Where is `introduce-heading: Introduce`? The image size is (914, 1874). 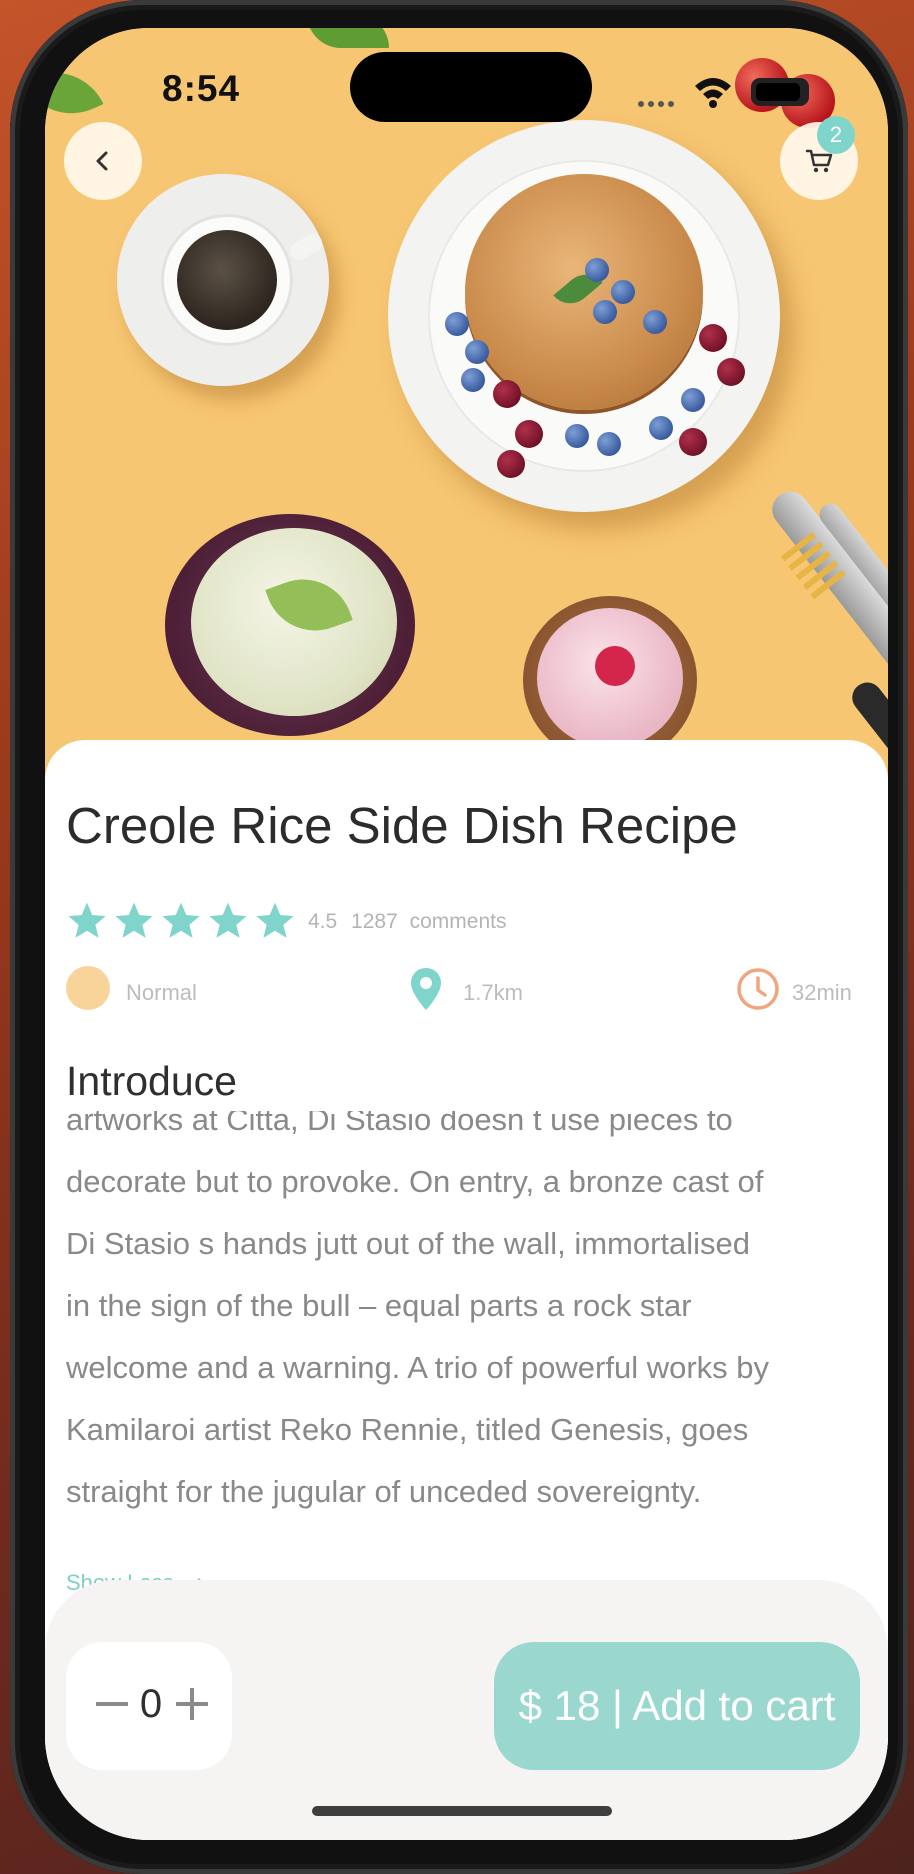
introduce-heading: Introduce is located at coordinates (151, 1081).